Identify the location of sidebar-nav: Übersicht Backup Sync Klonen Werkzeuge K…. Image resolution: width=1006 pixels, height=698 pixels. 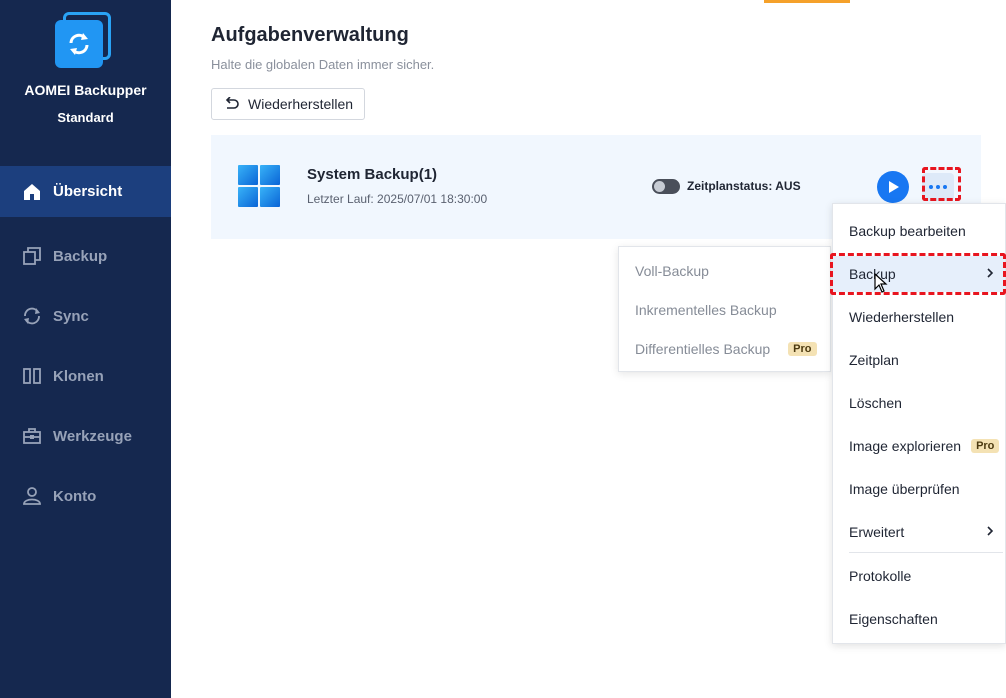
(85, 346).